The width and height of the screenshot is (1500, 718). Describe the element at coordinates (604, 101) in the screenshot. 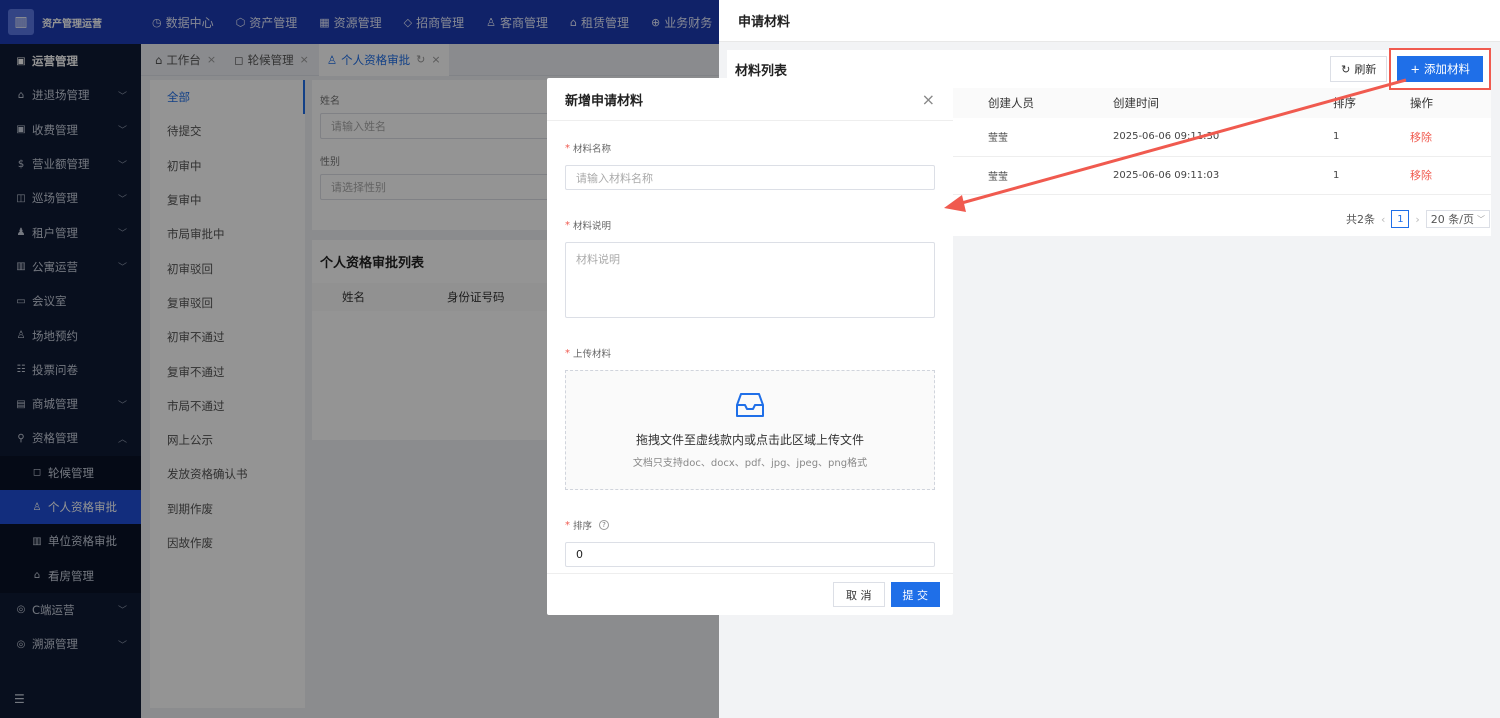

I see `dialog-title: 新增申请材料` at that location.